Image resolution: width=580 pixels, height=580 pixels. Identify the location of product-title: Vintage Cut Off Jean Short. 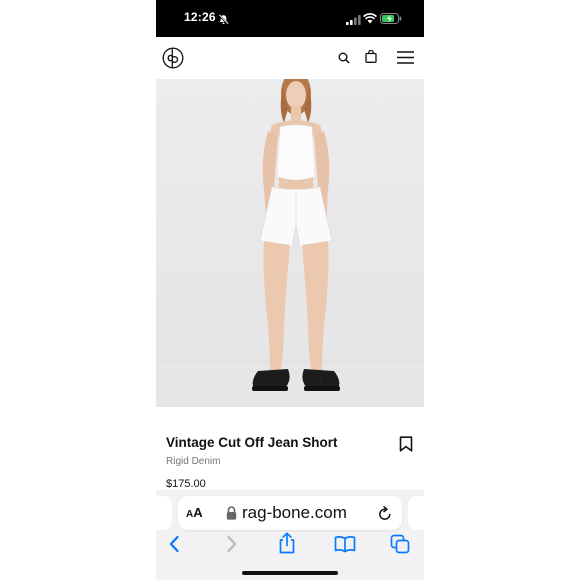
(252, 442).